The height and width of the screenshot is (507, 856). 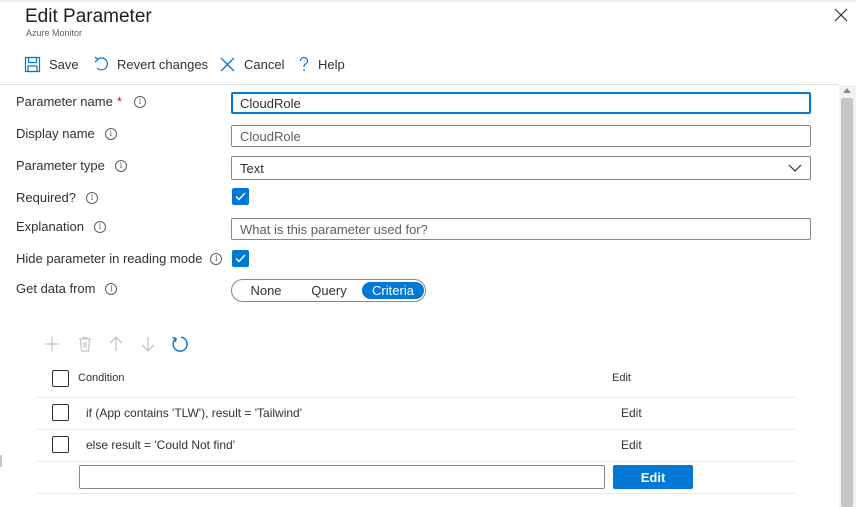 What do you see at coordinates (847, 90) in the screenshot?
I see `scroll-up-arrow-icon` at bounding box center [847, 90].